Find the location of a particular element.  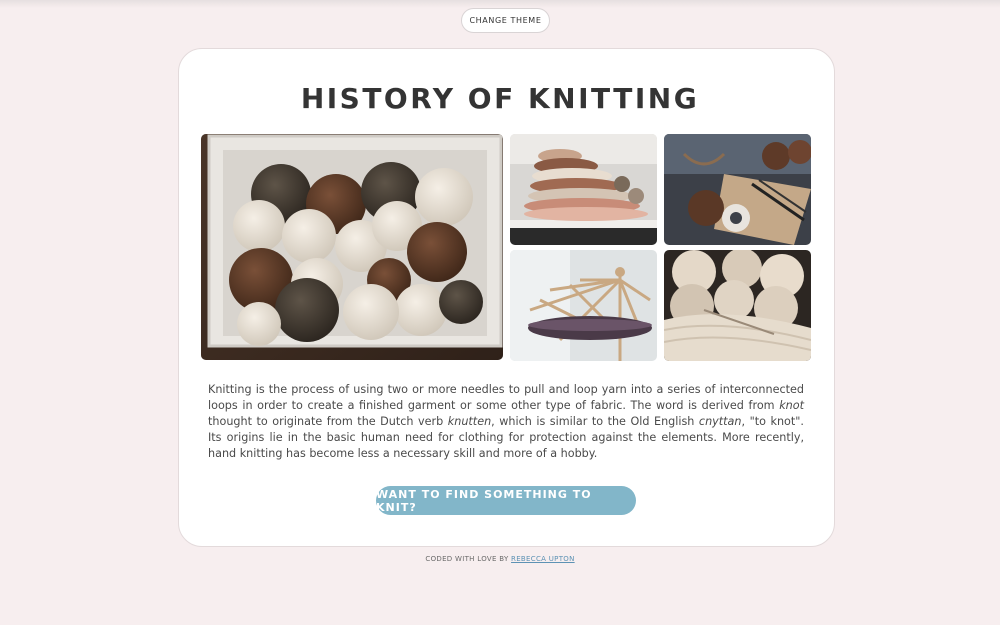

yarn-box-photo is located at coordinates (352, 247).